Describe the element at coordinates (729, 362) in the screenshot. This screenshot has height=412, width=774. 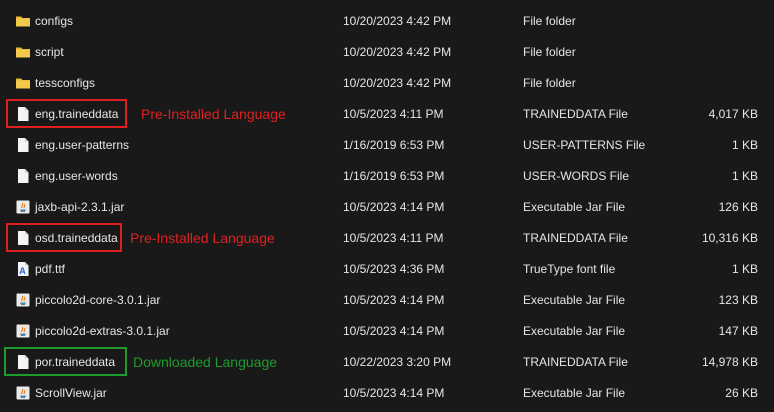
I see `file-size: 14,978 KB` at that location.